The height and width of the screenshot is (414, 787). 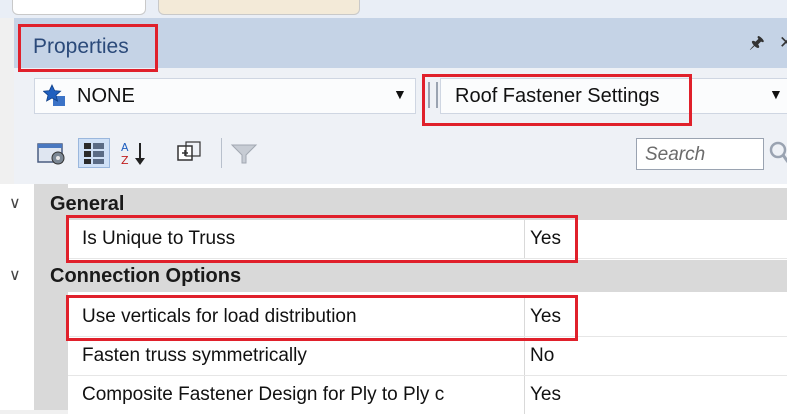 I want to click on document-tab-strip, so click(x=393, y=9).